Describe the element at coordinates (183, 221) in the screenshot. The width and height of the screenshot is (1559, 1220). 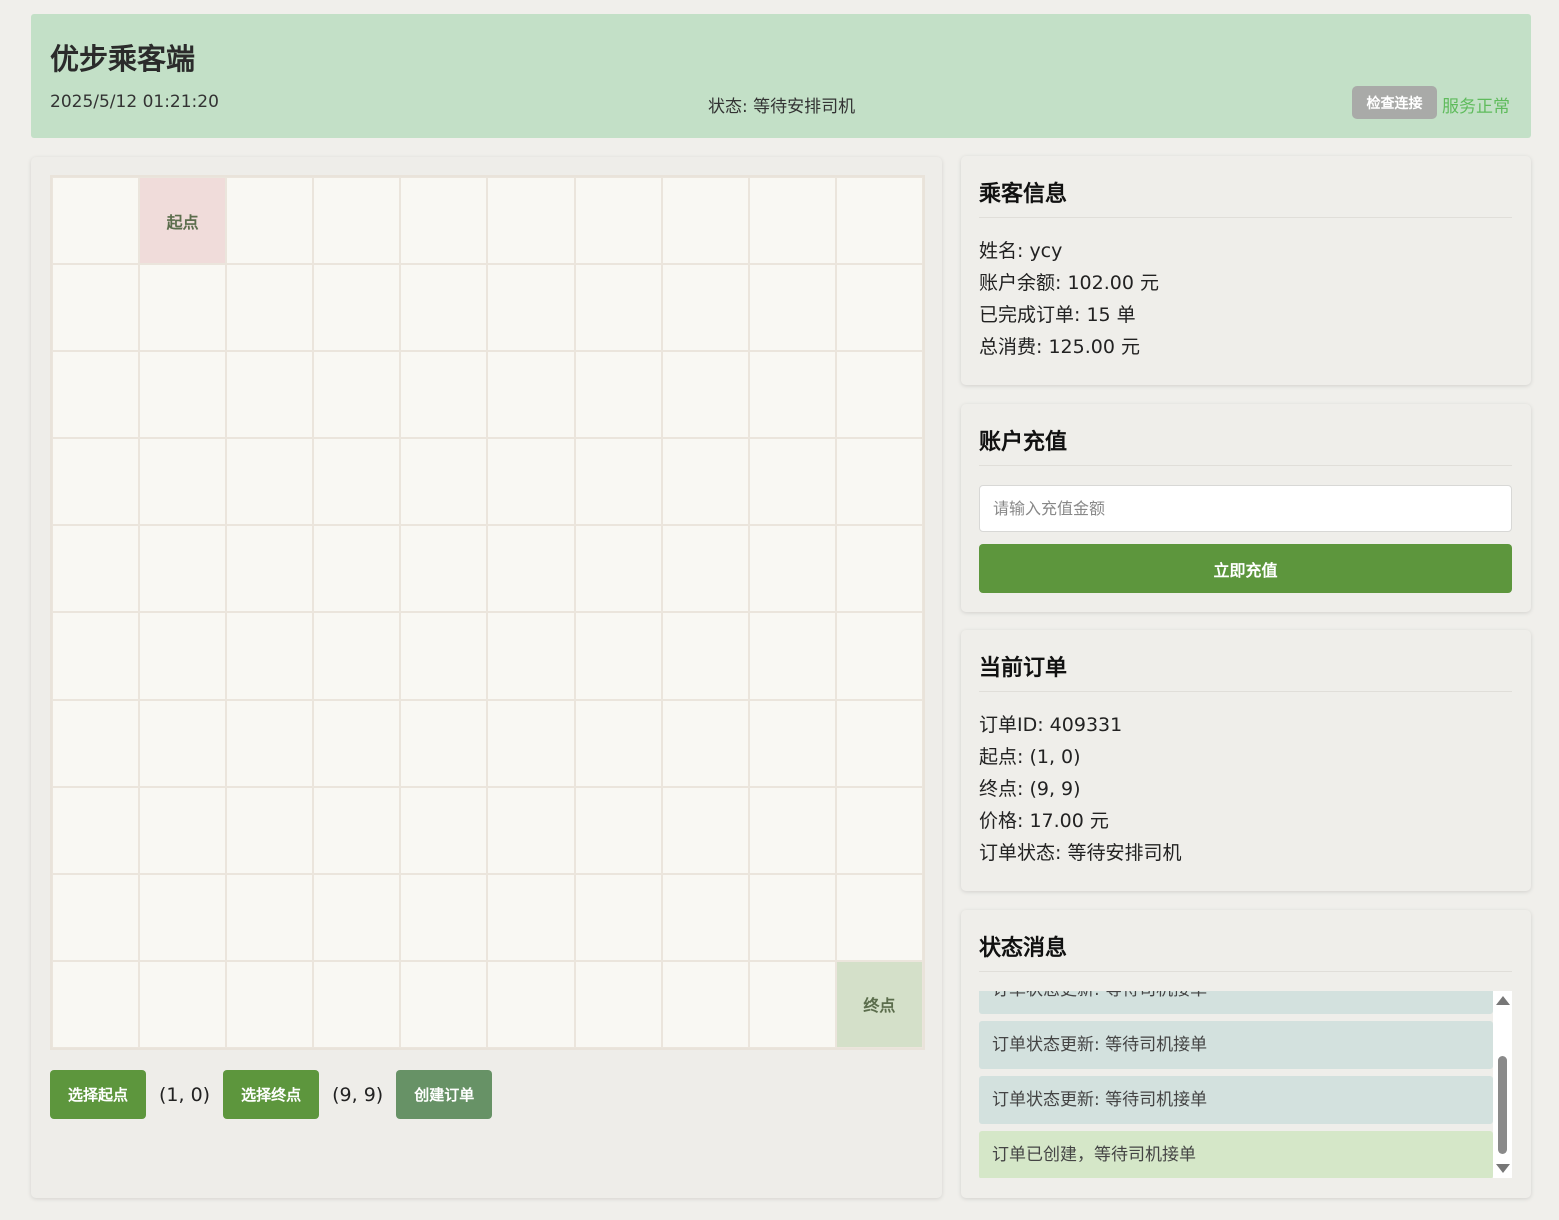
I see `map-cell-start: 起点` at that location.